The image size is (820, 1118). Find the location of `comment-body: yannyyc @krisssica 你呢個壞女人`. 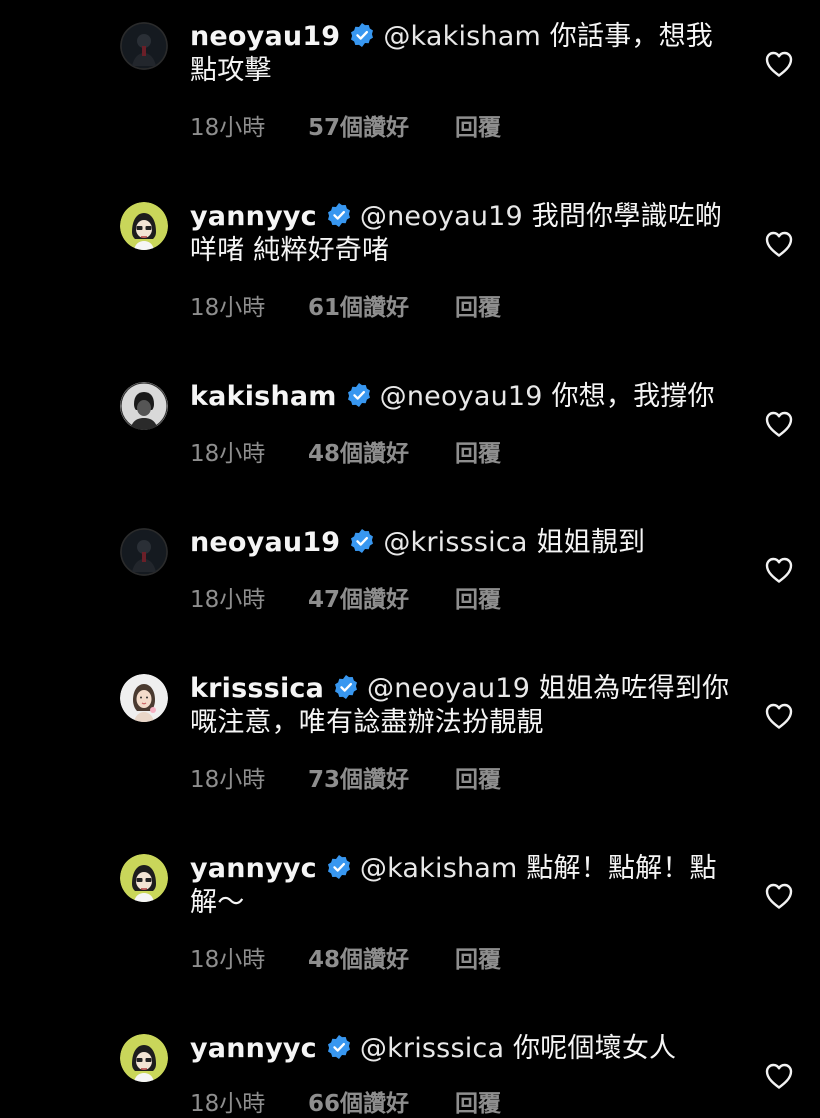

comment-body: yannyyc @krisssica 你呢個壞女人 is located at coordinates (460, 1049).